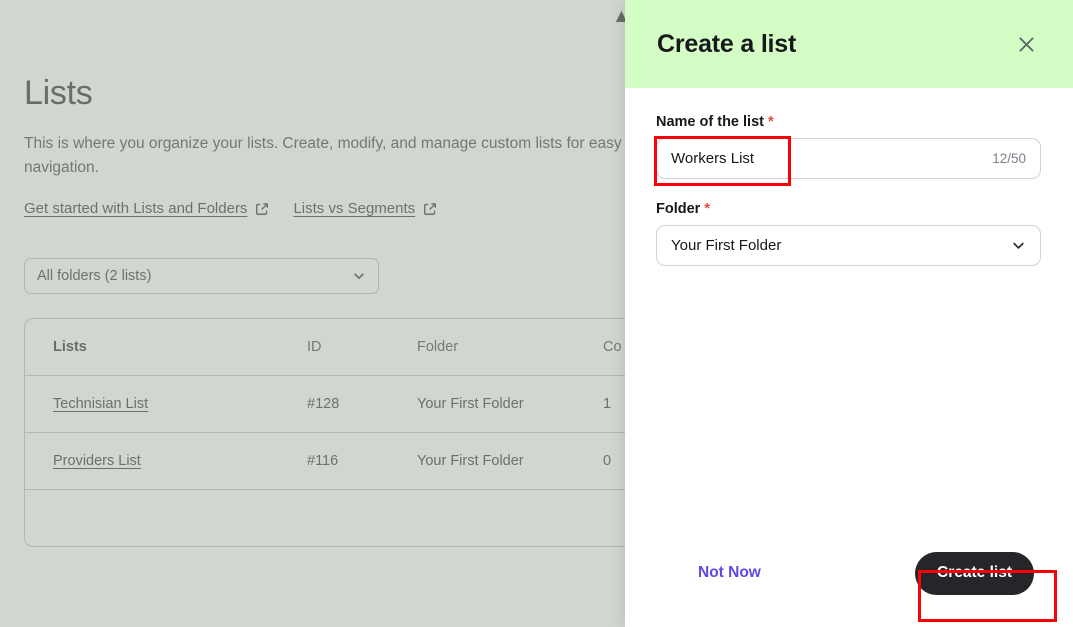 This screenshot has height=627, width=1073. I want to click on name-field-block: Name of the list * Workers List 12/50, so click(848, 146).